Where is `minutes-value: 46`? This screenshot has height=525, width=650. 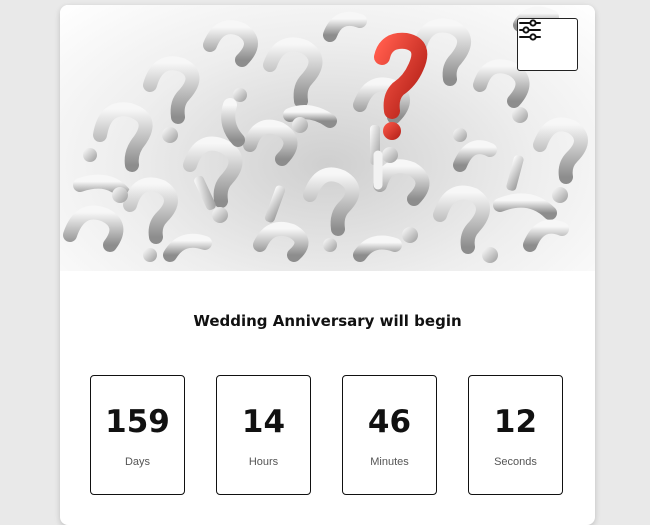
minutes-value: 46 is located at coordinates (389, 422).